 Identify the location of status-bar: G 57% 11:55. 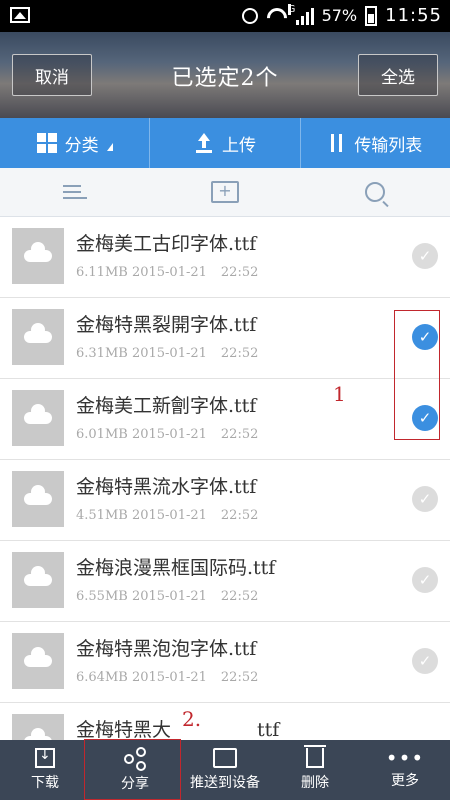
(225, 16).